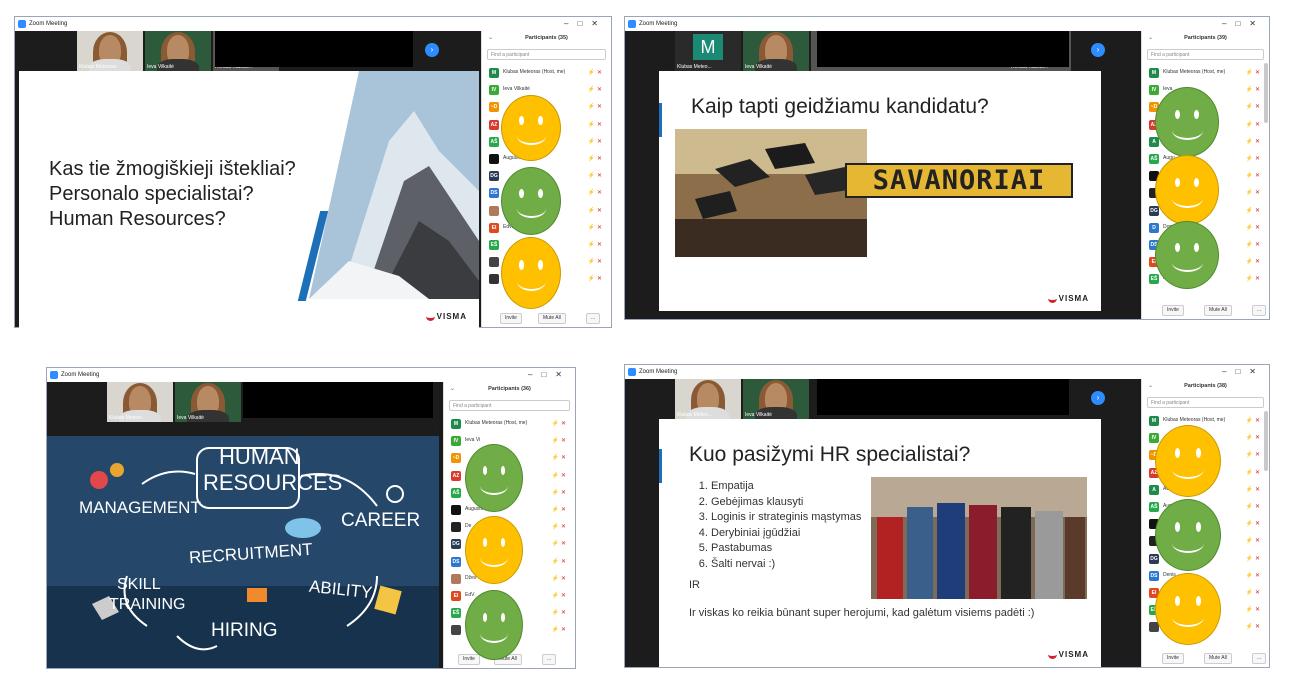 This screenshot has height=691, width=1306. I want to click on video-thumbnail: Klubas Meteoras, so click(110, 51).